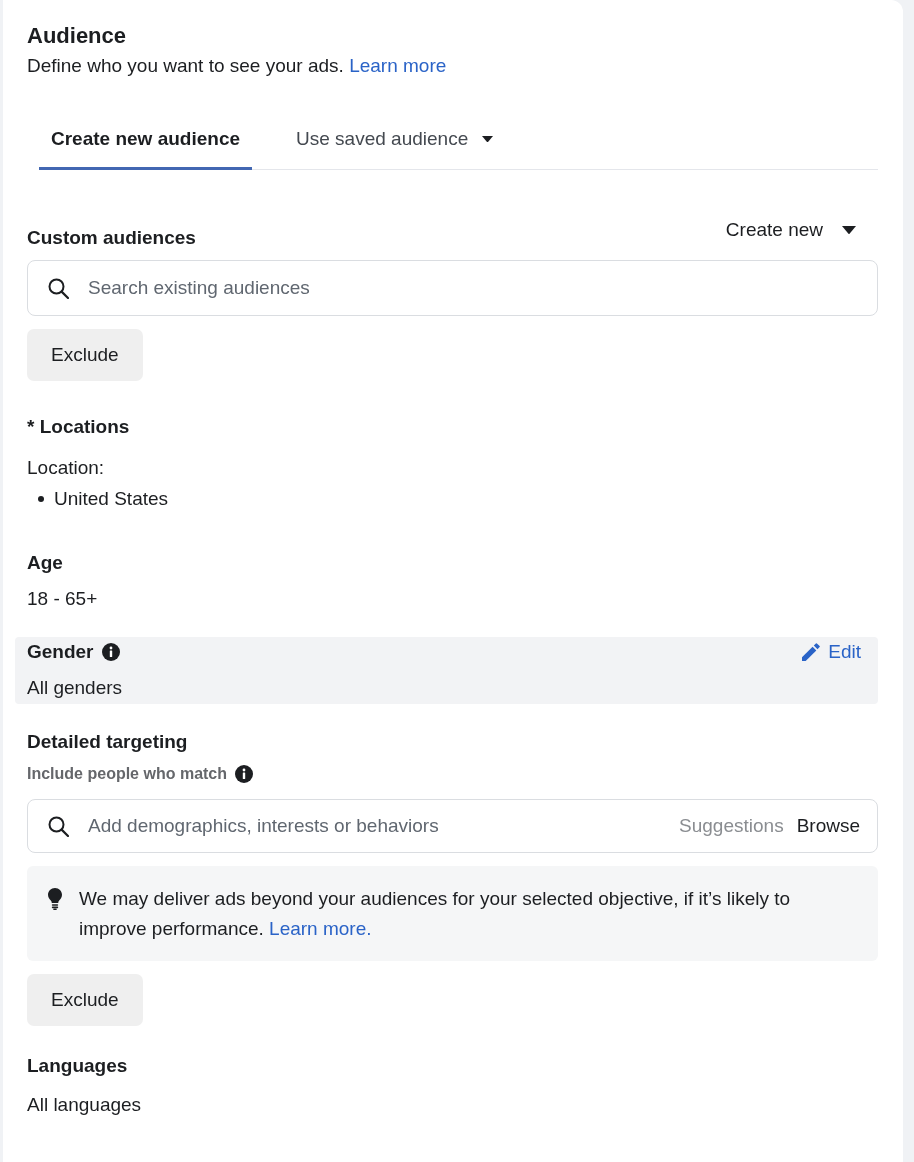 The height and width of the screenshot is (1162, 914). Describe the element at coordinates (77, 1066) in the screenshot. I see `field-label: Languages` at that location.